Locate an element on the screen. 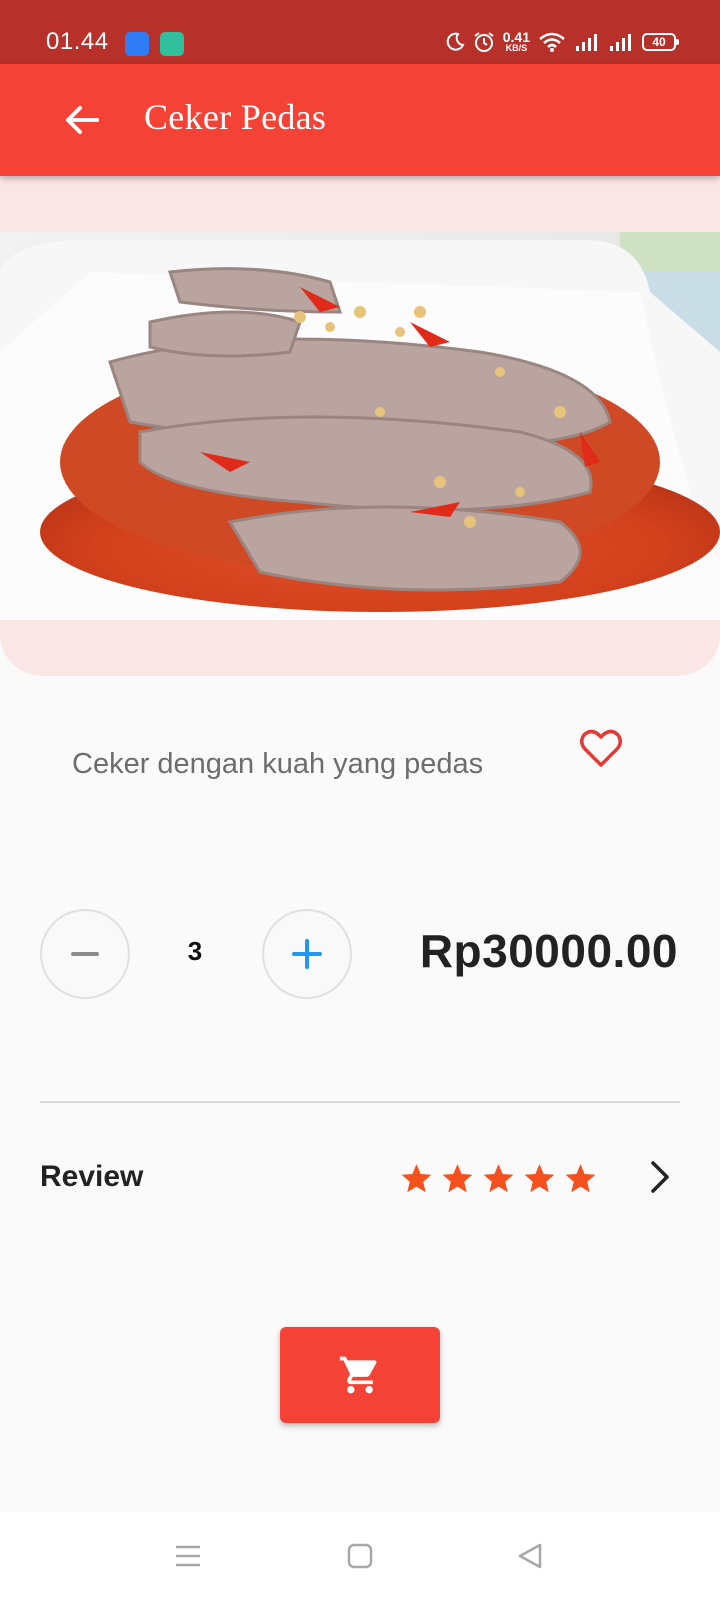  network-speed: 0.41 KB/S is located at coordinates (516, 41).